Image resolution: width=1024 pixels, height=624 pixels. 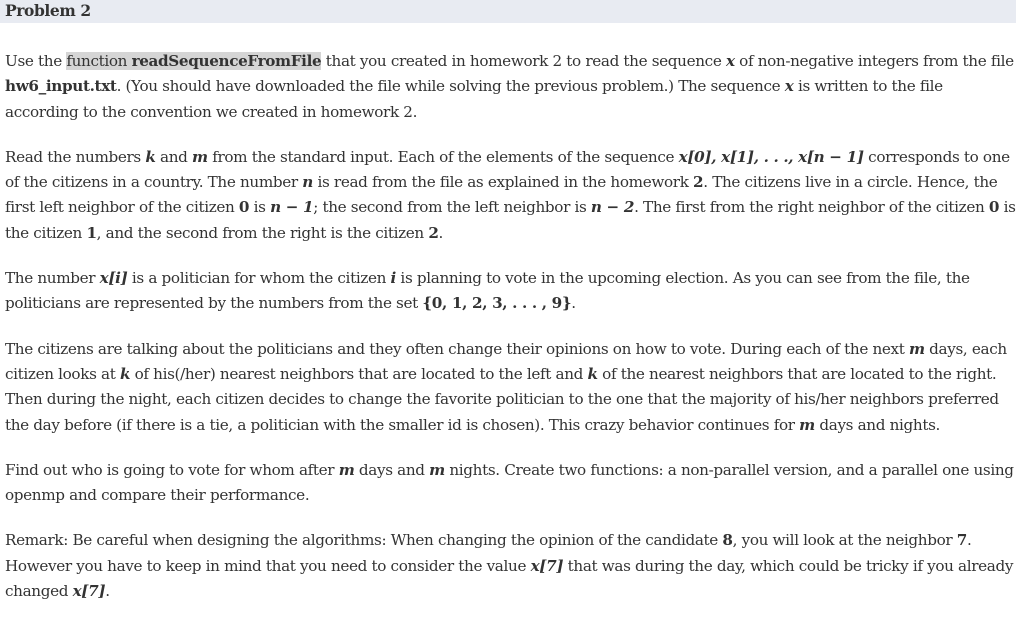 I want to click on math-n: n, so click(x=307, y=182).